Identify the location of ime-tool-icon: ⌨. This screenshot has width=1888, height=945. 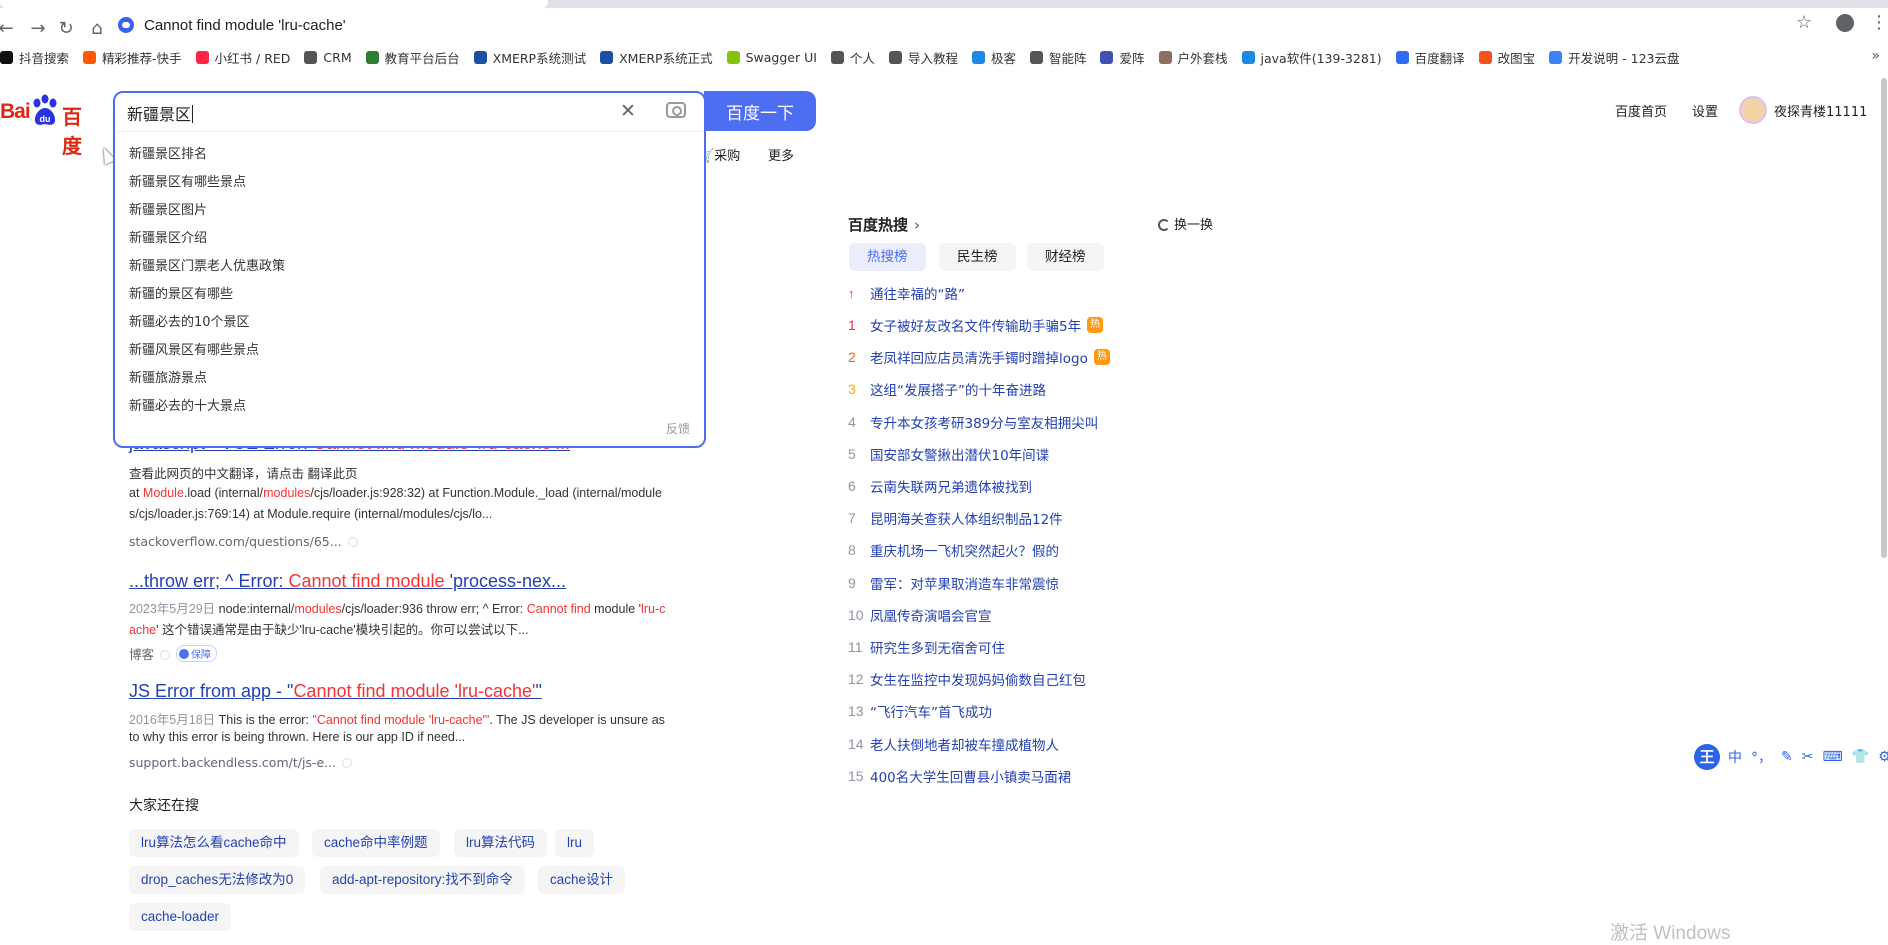
(1832, 757).